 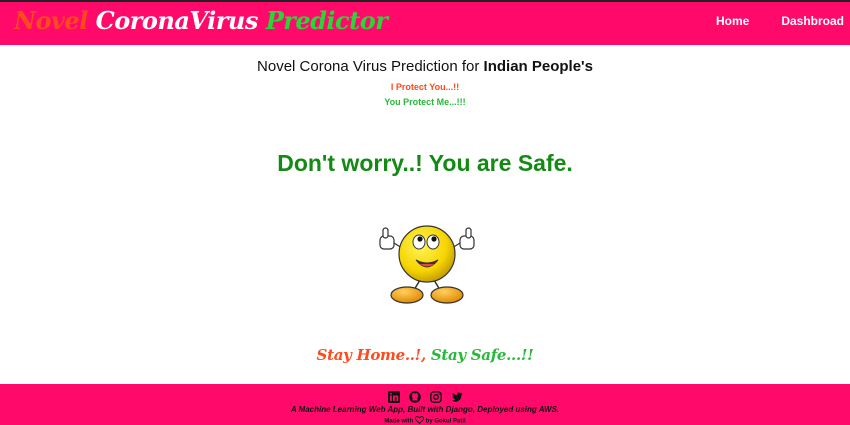 What do you see at coordinates (780, 21) in the screenshot?
I see `nav-links: Home Dashbroad` at bounding box center [780, 21].